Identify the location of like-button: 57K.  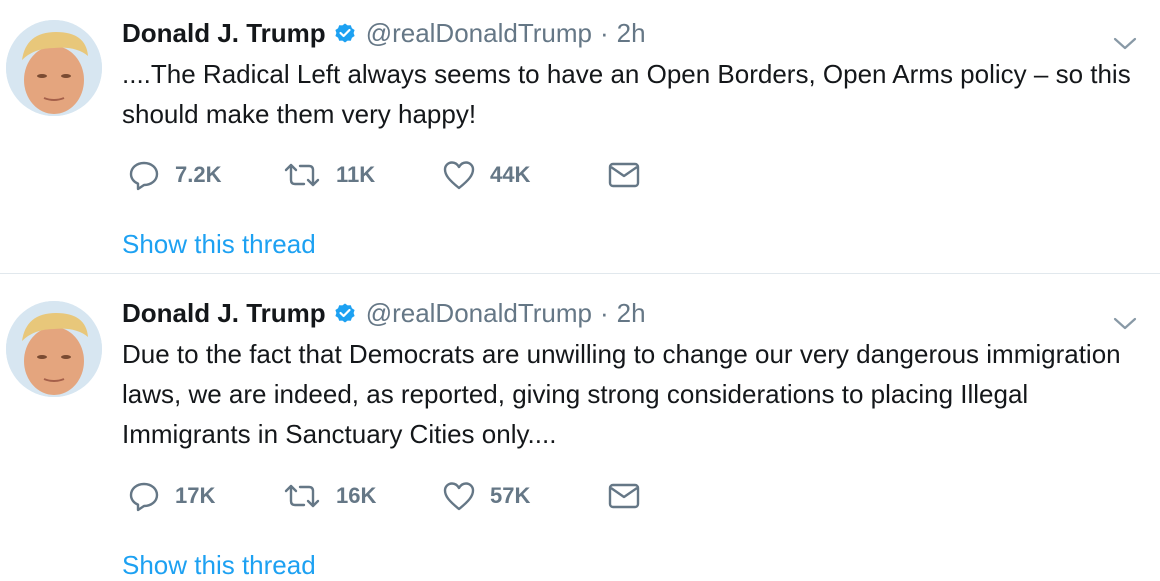
(524, 496).